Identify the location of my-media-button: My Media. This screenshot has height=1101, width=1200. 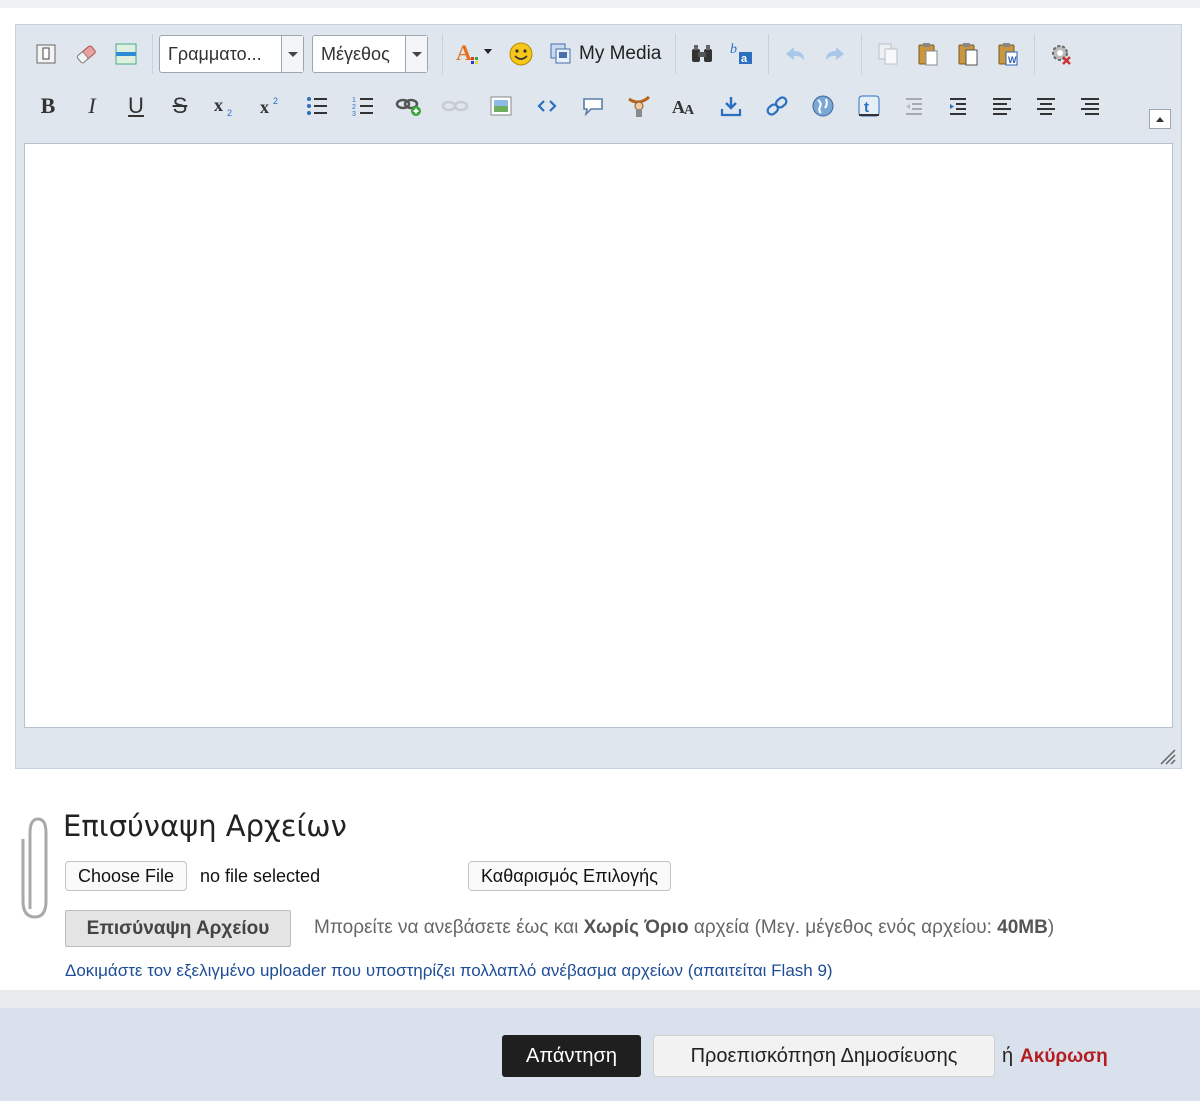
(605, 54).